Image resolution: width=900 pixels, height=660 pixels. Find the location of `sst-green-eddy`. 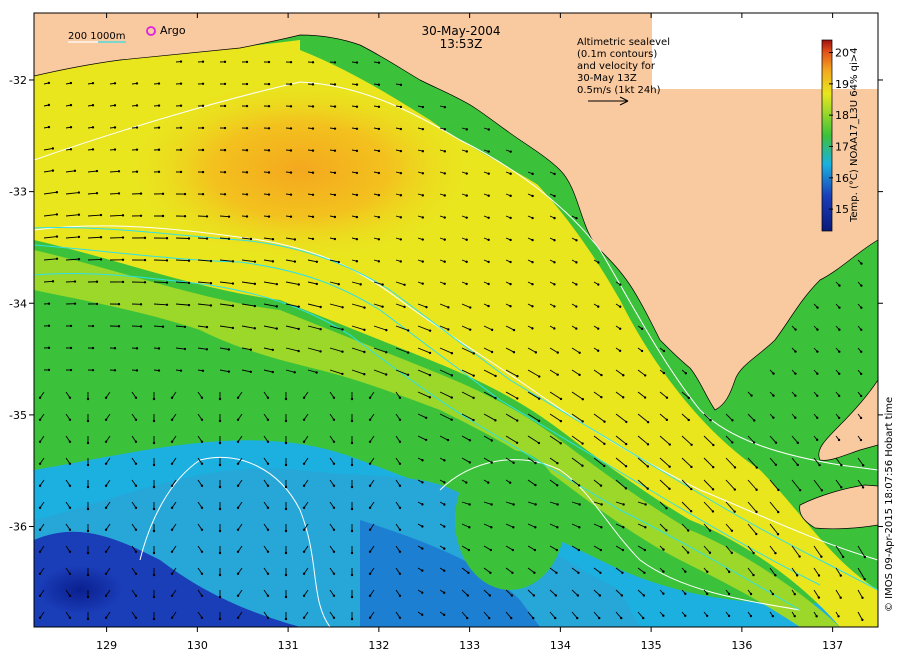

sst-green-eddy is located at coordinates (510, 520).